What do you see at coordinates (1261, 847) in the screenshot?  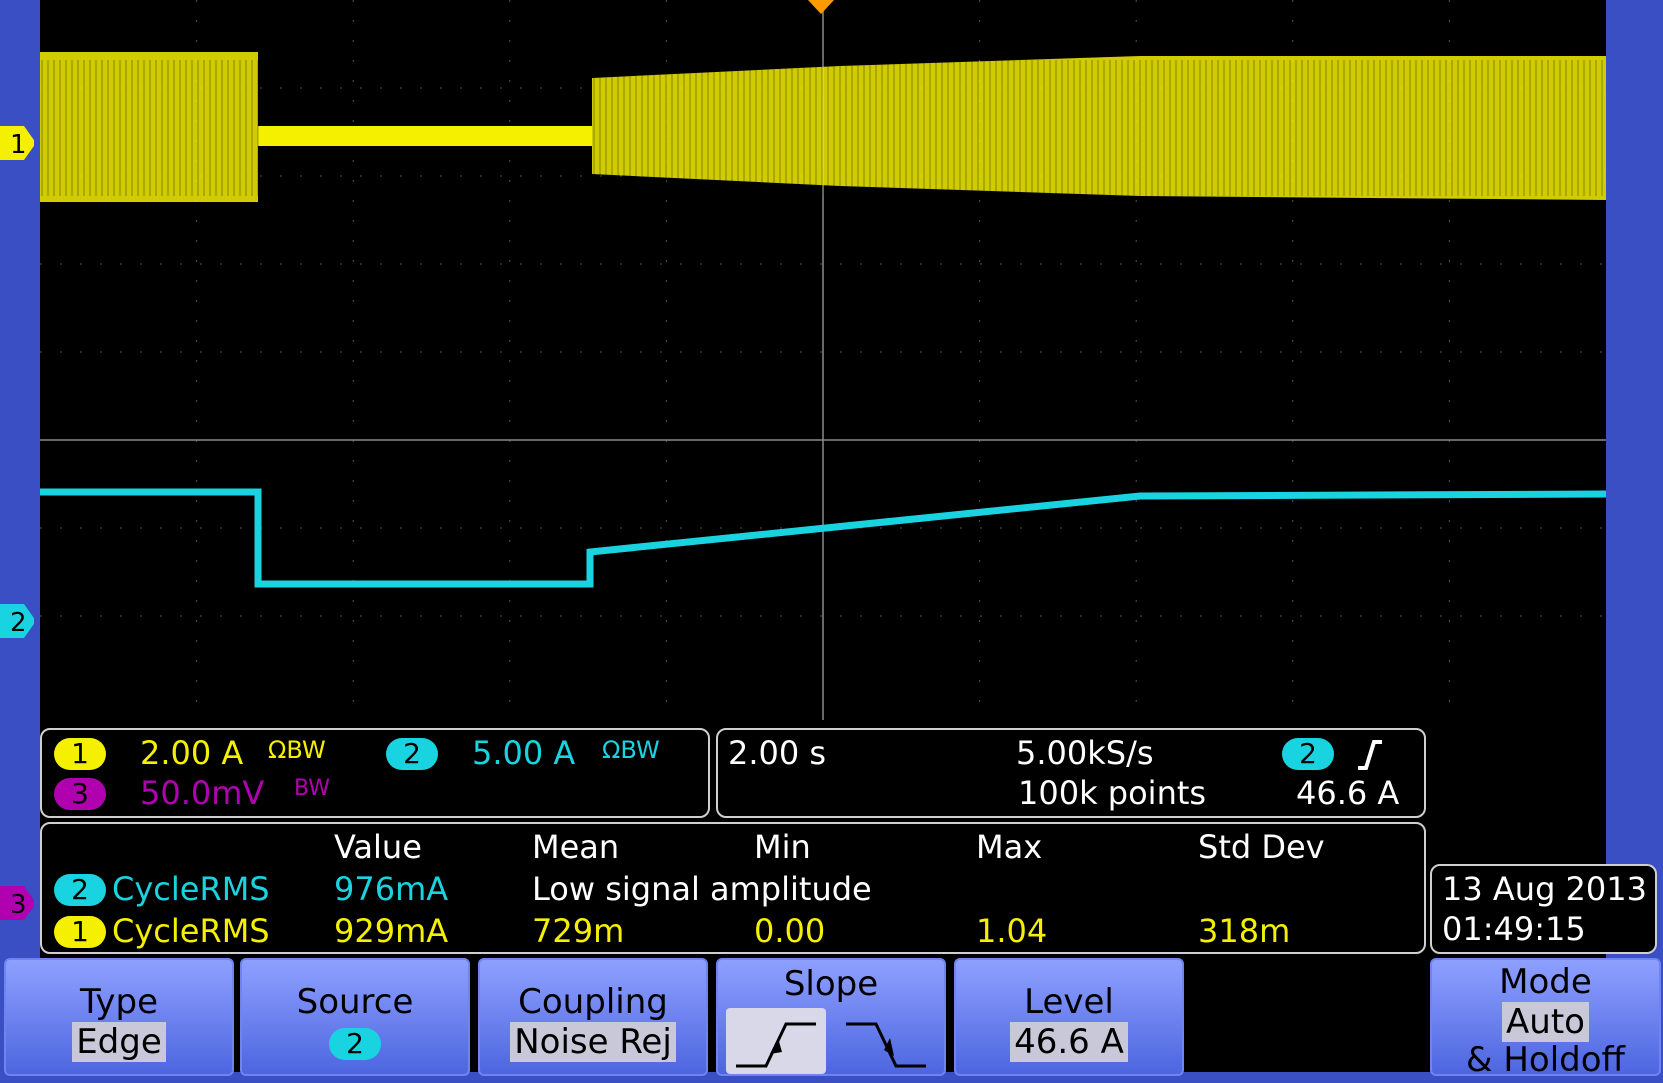 I see `header-std-dev: Std Dev` at bounding box center [1261, 847].